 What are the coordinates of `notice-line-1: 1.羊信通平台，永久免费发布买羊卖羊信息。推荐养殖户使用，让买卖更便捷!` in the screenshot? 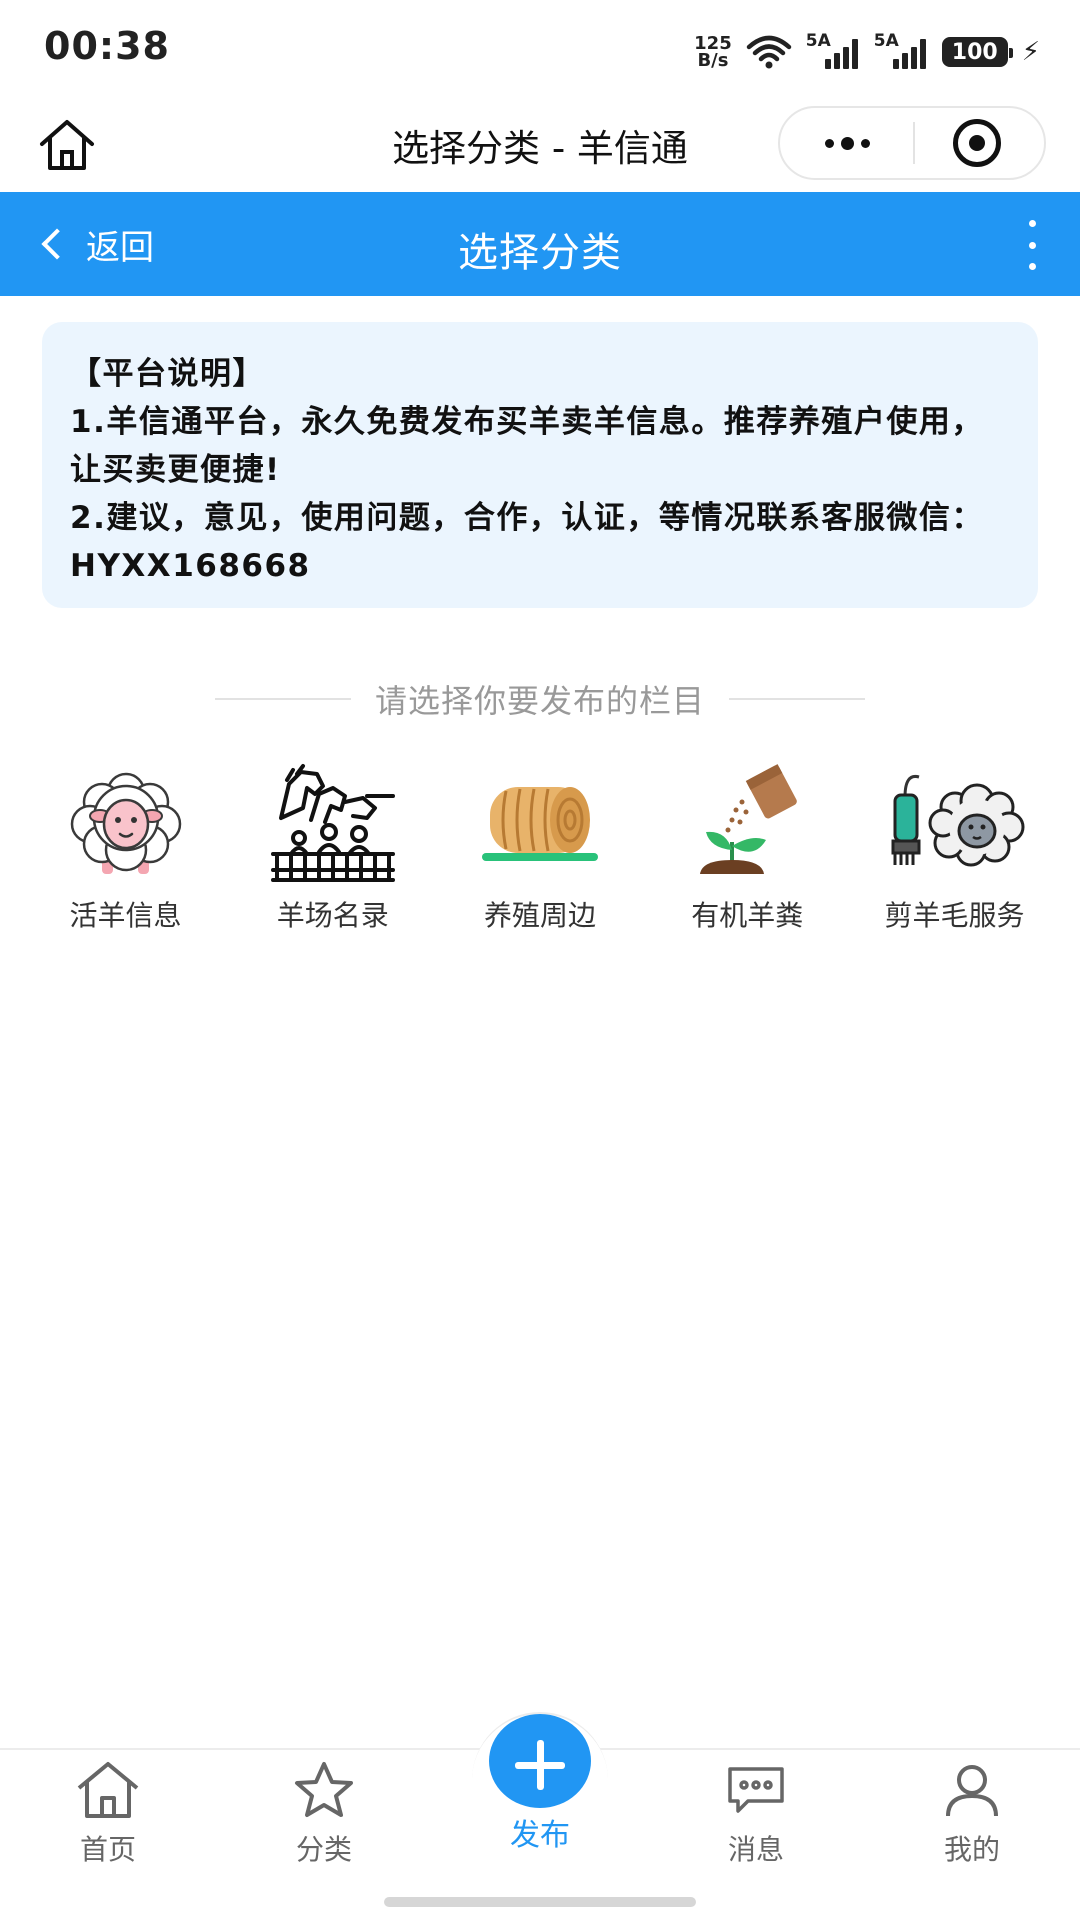 It's located at (527, 446).